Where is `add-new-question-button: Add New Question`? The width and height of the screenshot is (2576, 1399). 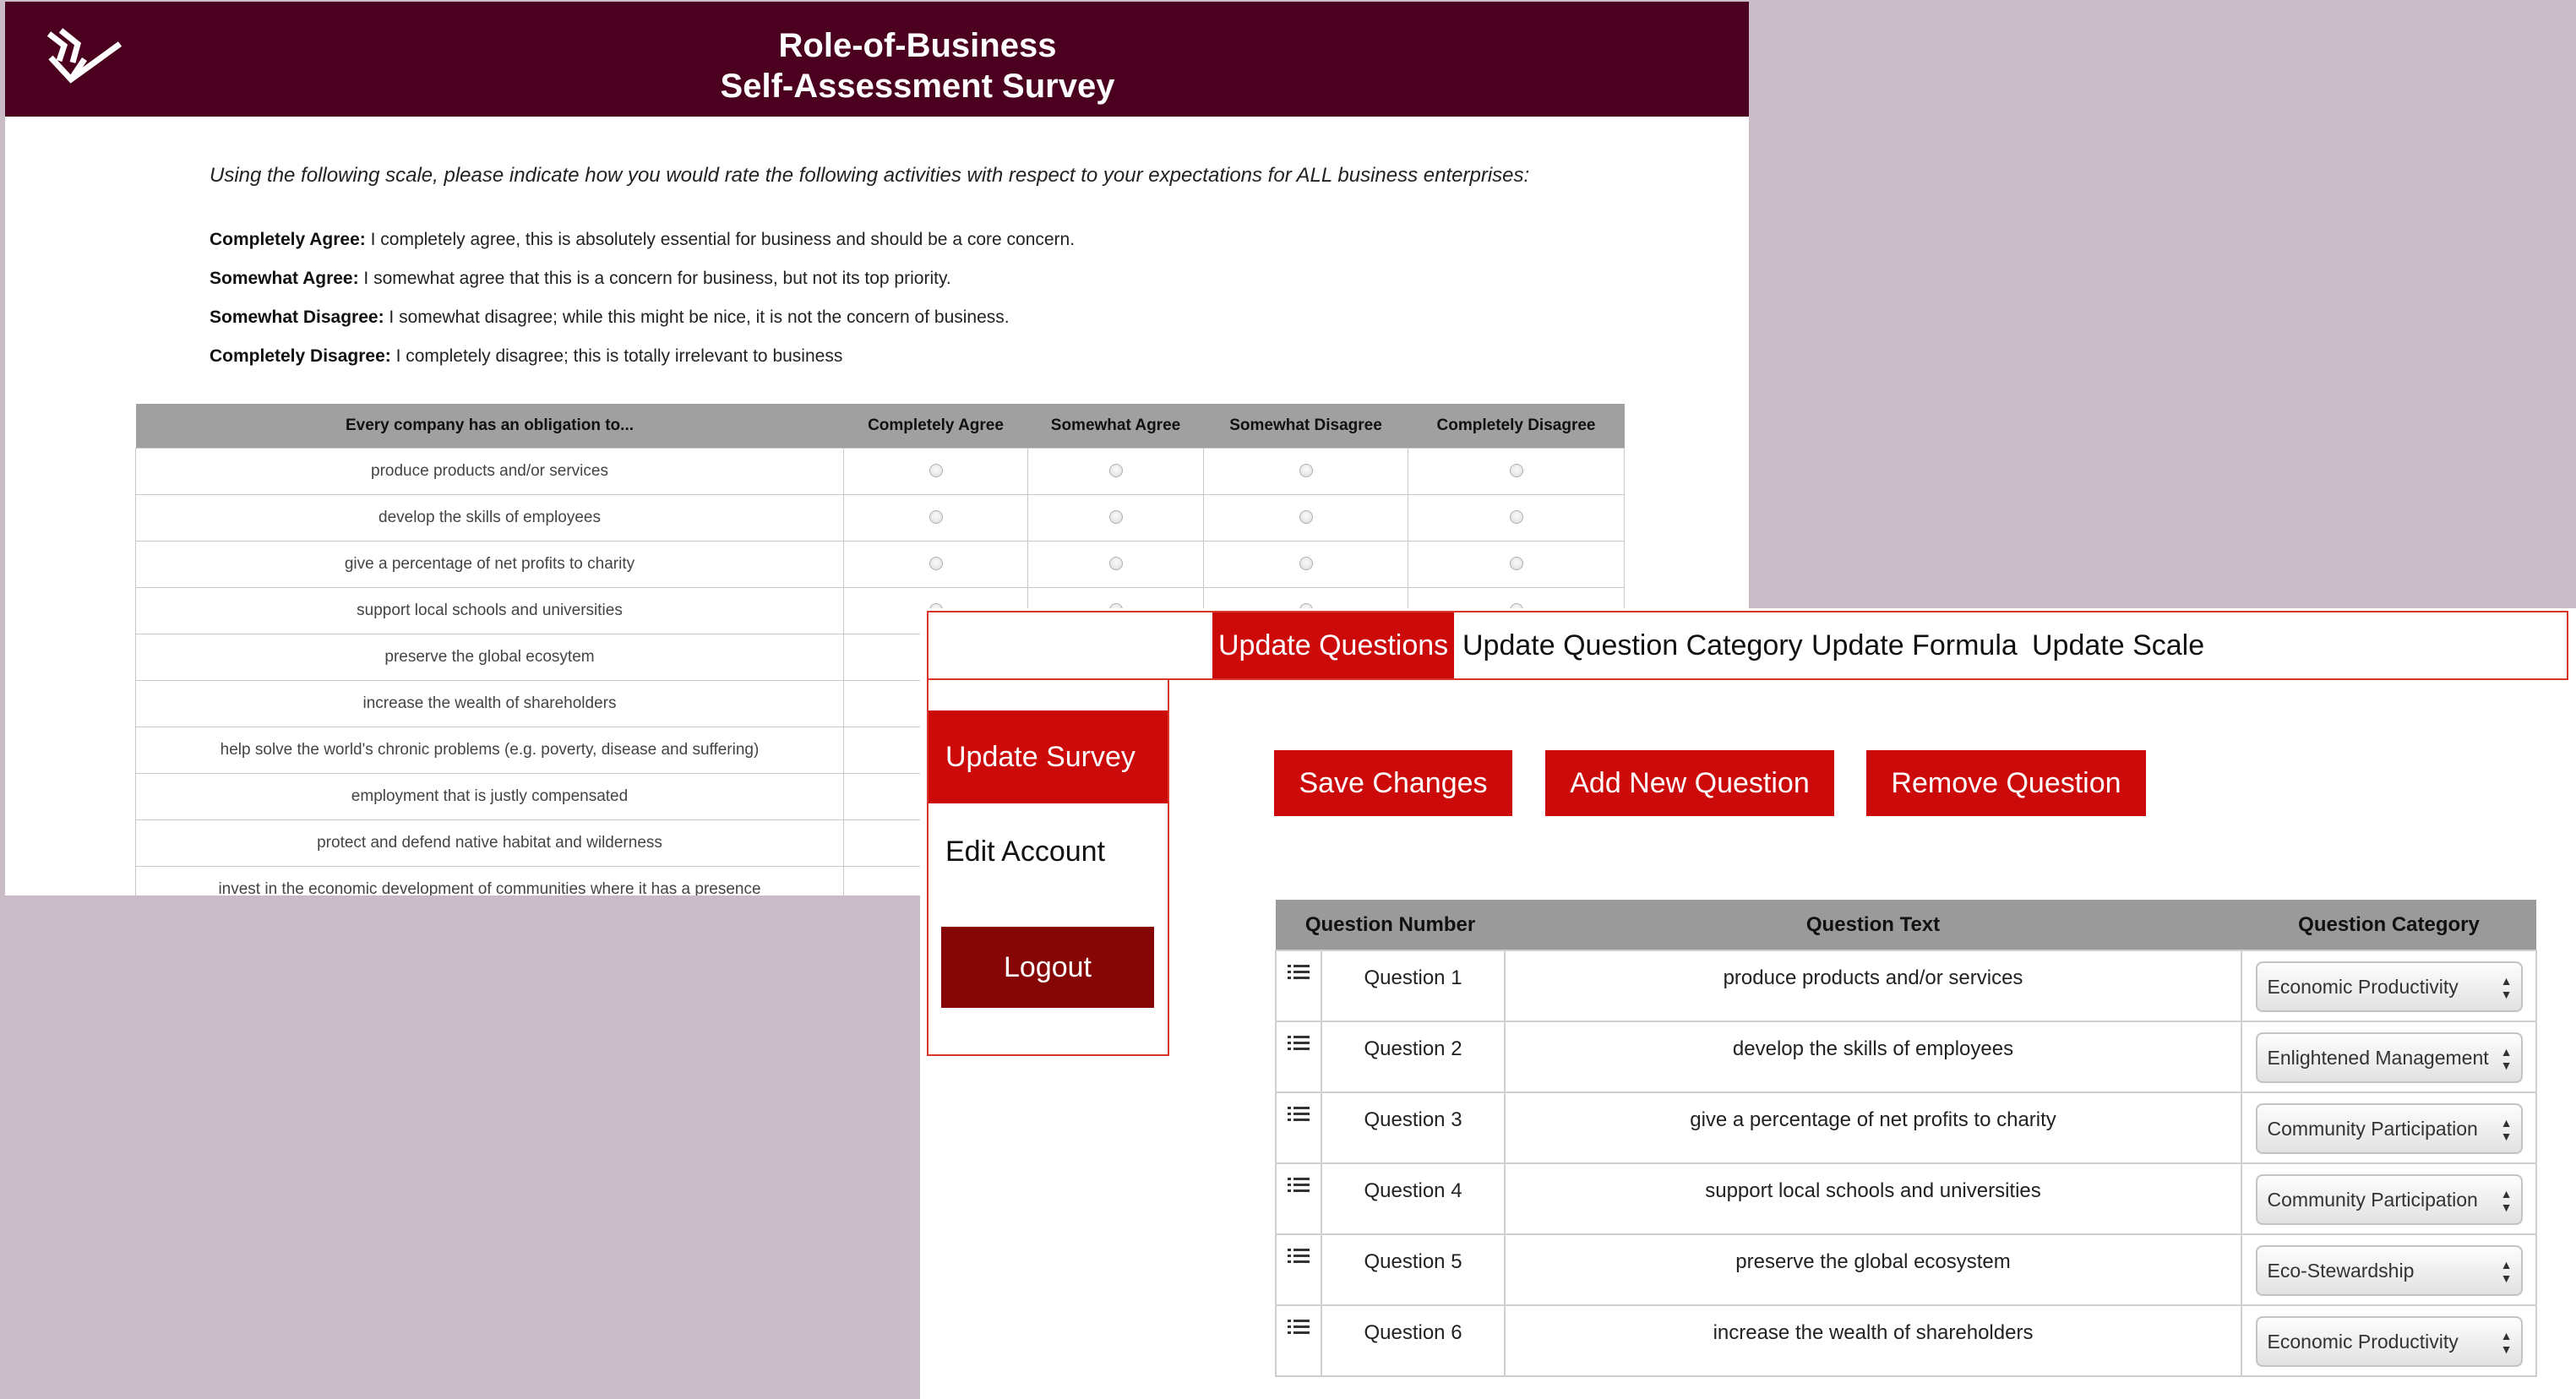
add-new-question-button: Add New Question is located at coordinates (1689, 783).